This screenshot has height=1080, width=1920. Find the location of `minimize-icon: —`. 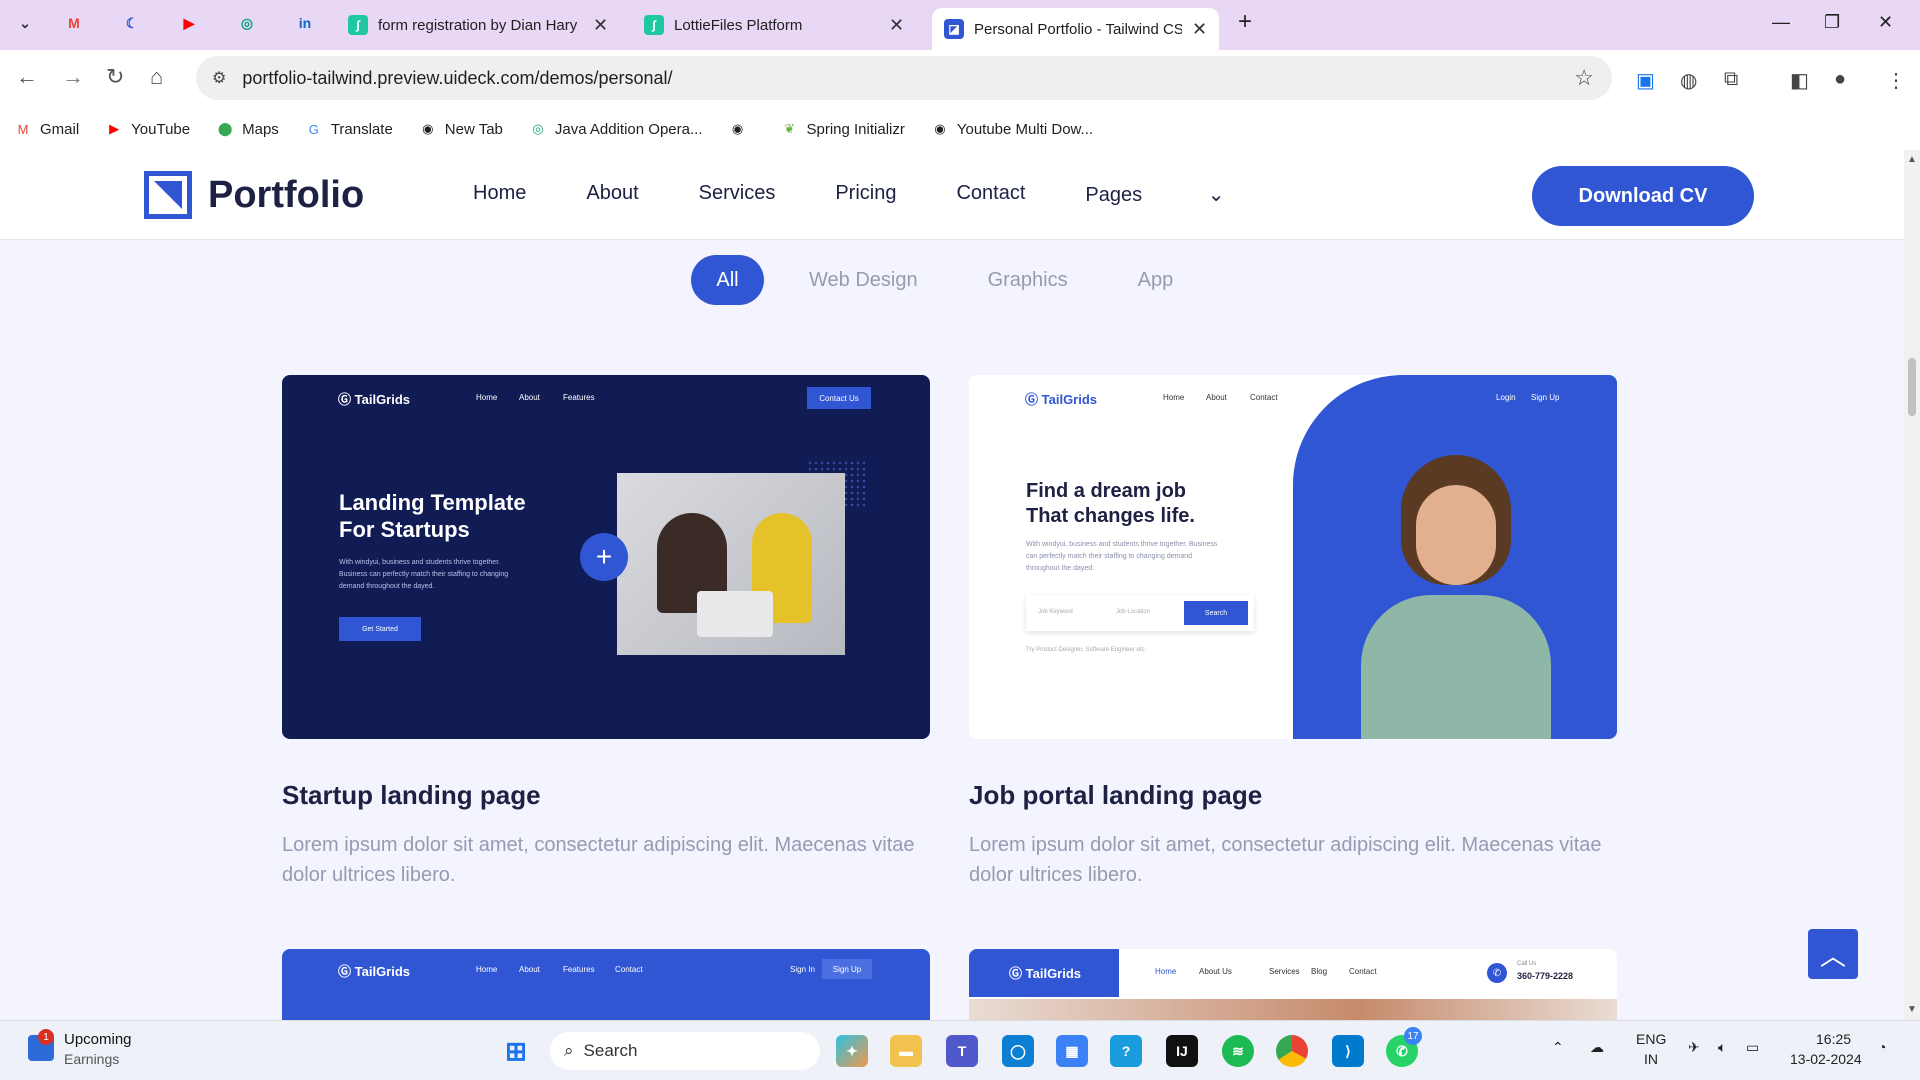

minimize-icon: — is located at coordinates (1781, 22).